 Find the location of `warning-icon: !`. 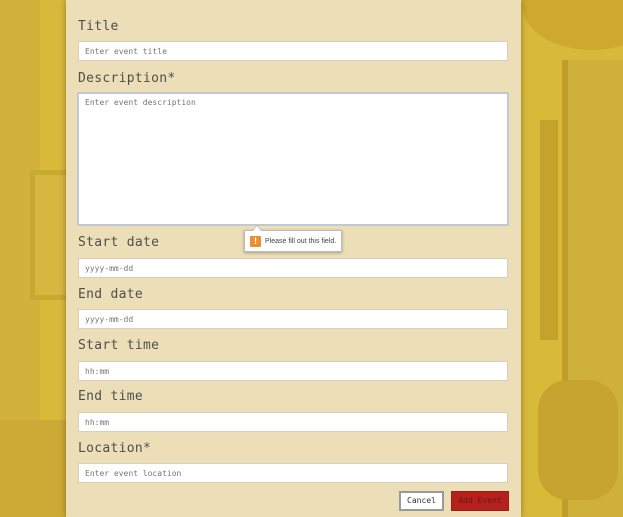

warning-icon: ! is located at coordinates (255, 241).